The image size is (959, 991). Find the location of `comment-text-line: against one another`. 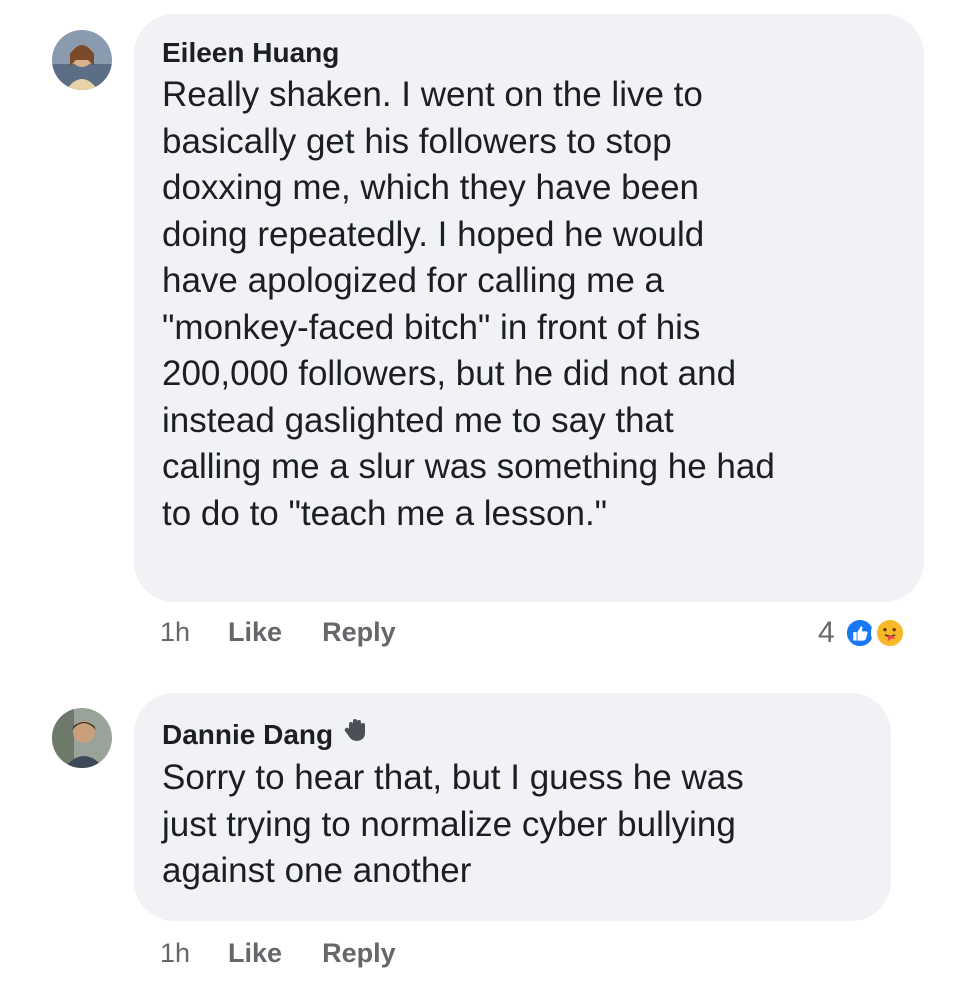

comment-text-line: against one another is located at coordinates (317, 870).